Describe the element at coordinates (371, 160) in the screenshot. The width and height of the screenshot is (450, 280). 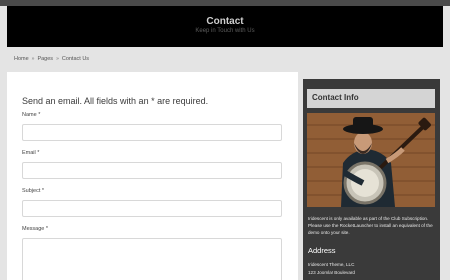
I see `banjo-player-image` at that location.